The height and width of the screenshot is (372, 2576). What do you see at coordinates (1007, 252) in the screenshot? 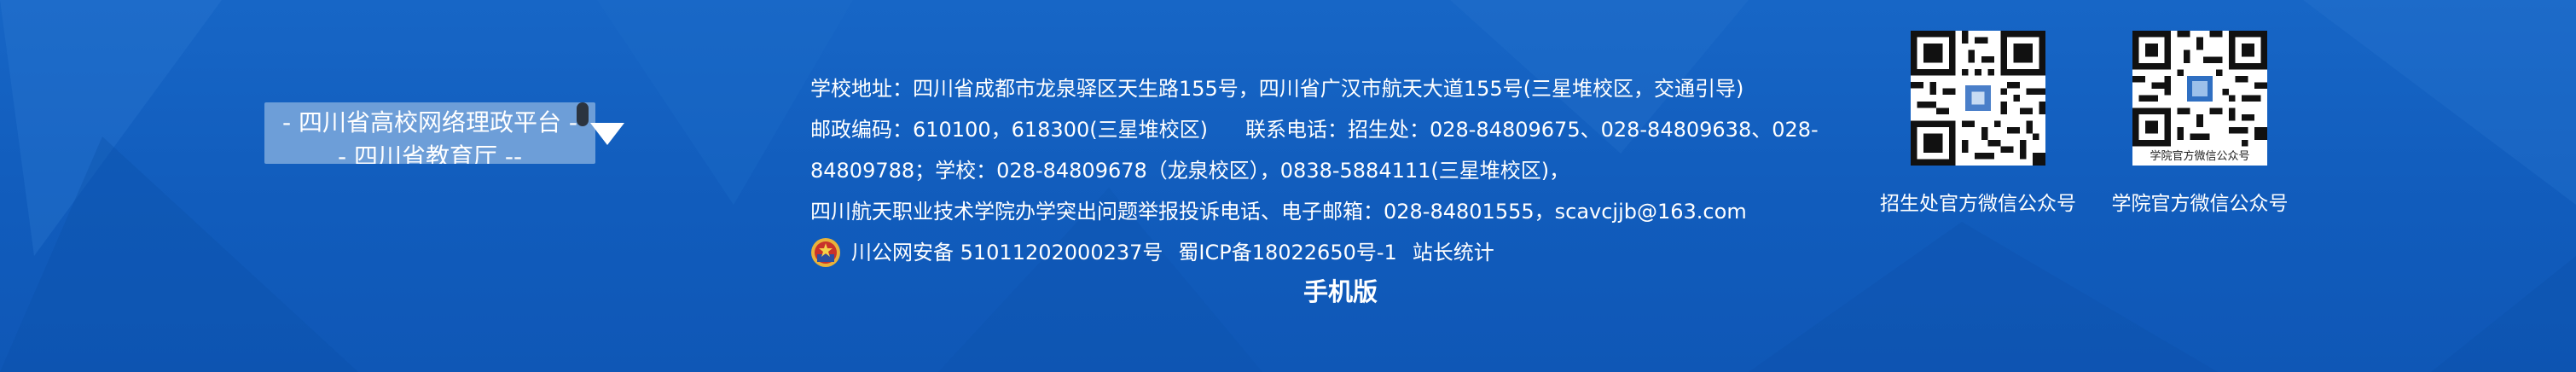
I see `police-record-link: 川公网安备 51011202000237号` at bounding box center [1007, 252].